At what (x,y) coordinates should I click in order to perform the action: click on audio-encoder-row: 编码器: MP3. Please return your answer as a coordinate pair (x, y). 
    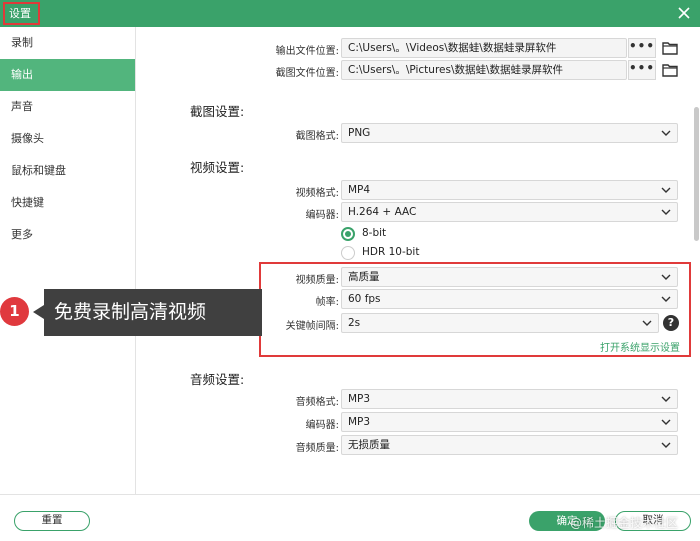
    Looking at the image, I should click on (415, 422).